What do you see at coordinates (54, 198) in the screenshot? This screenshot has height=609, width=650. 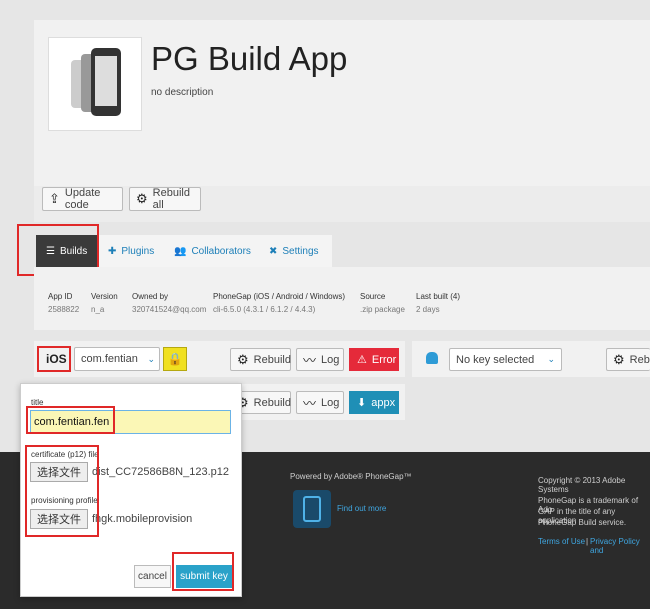 I see `upload-icon: ⇪` at bounding box center [54, 198].